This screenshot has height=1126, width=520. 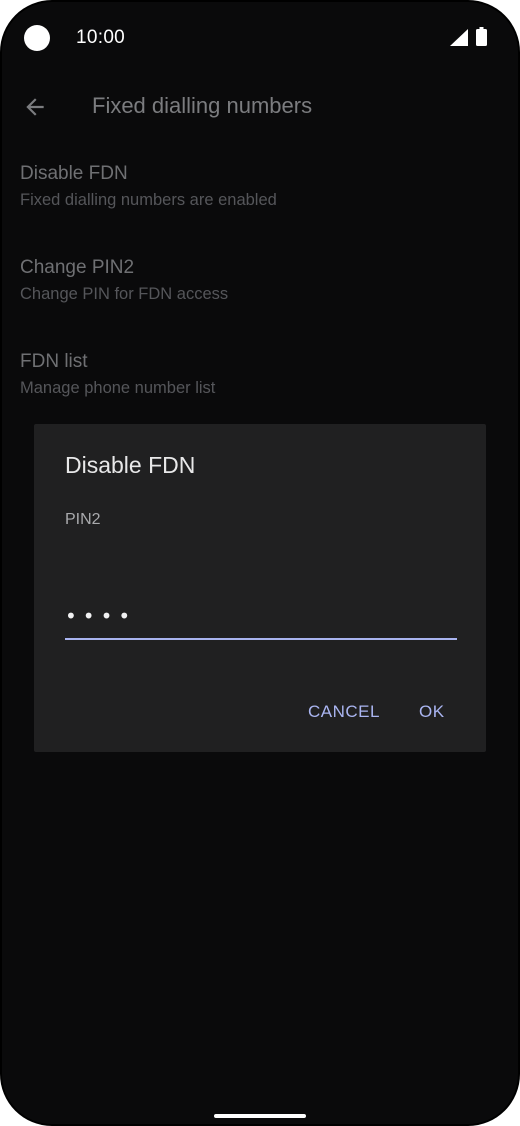 I want to click on status-bar: 10:00, so click(x=260, y=38).